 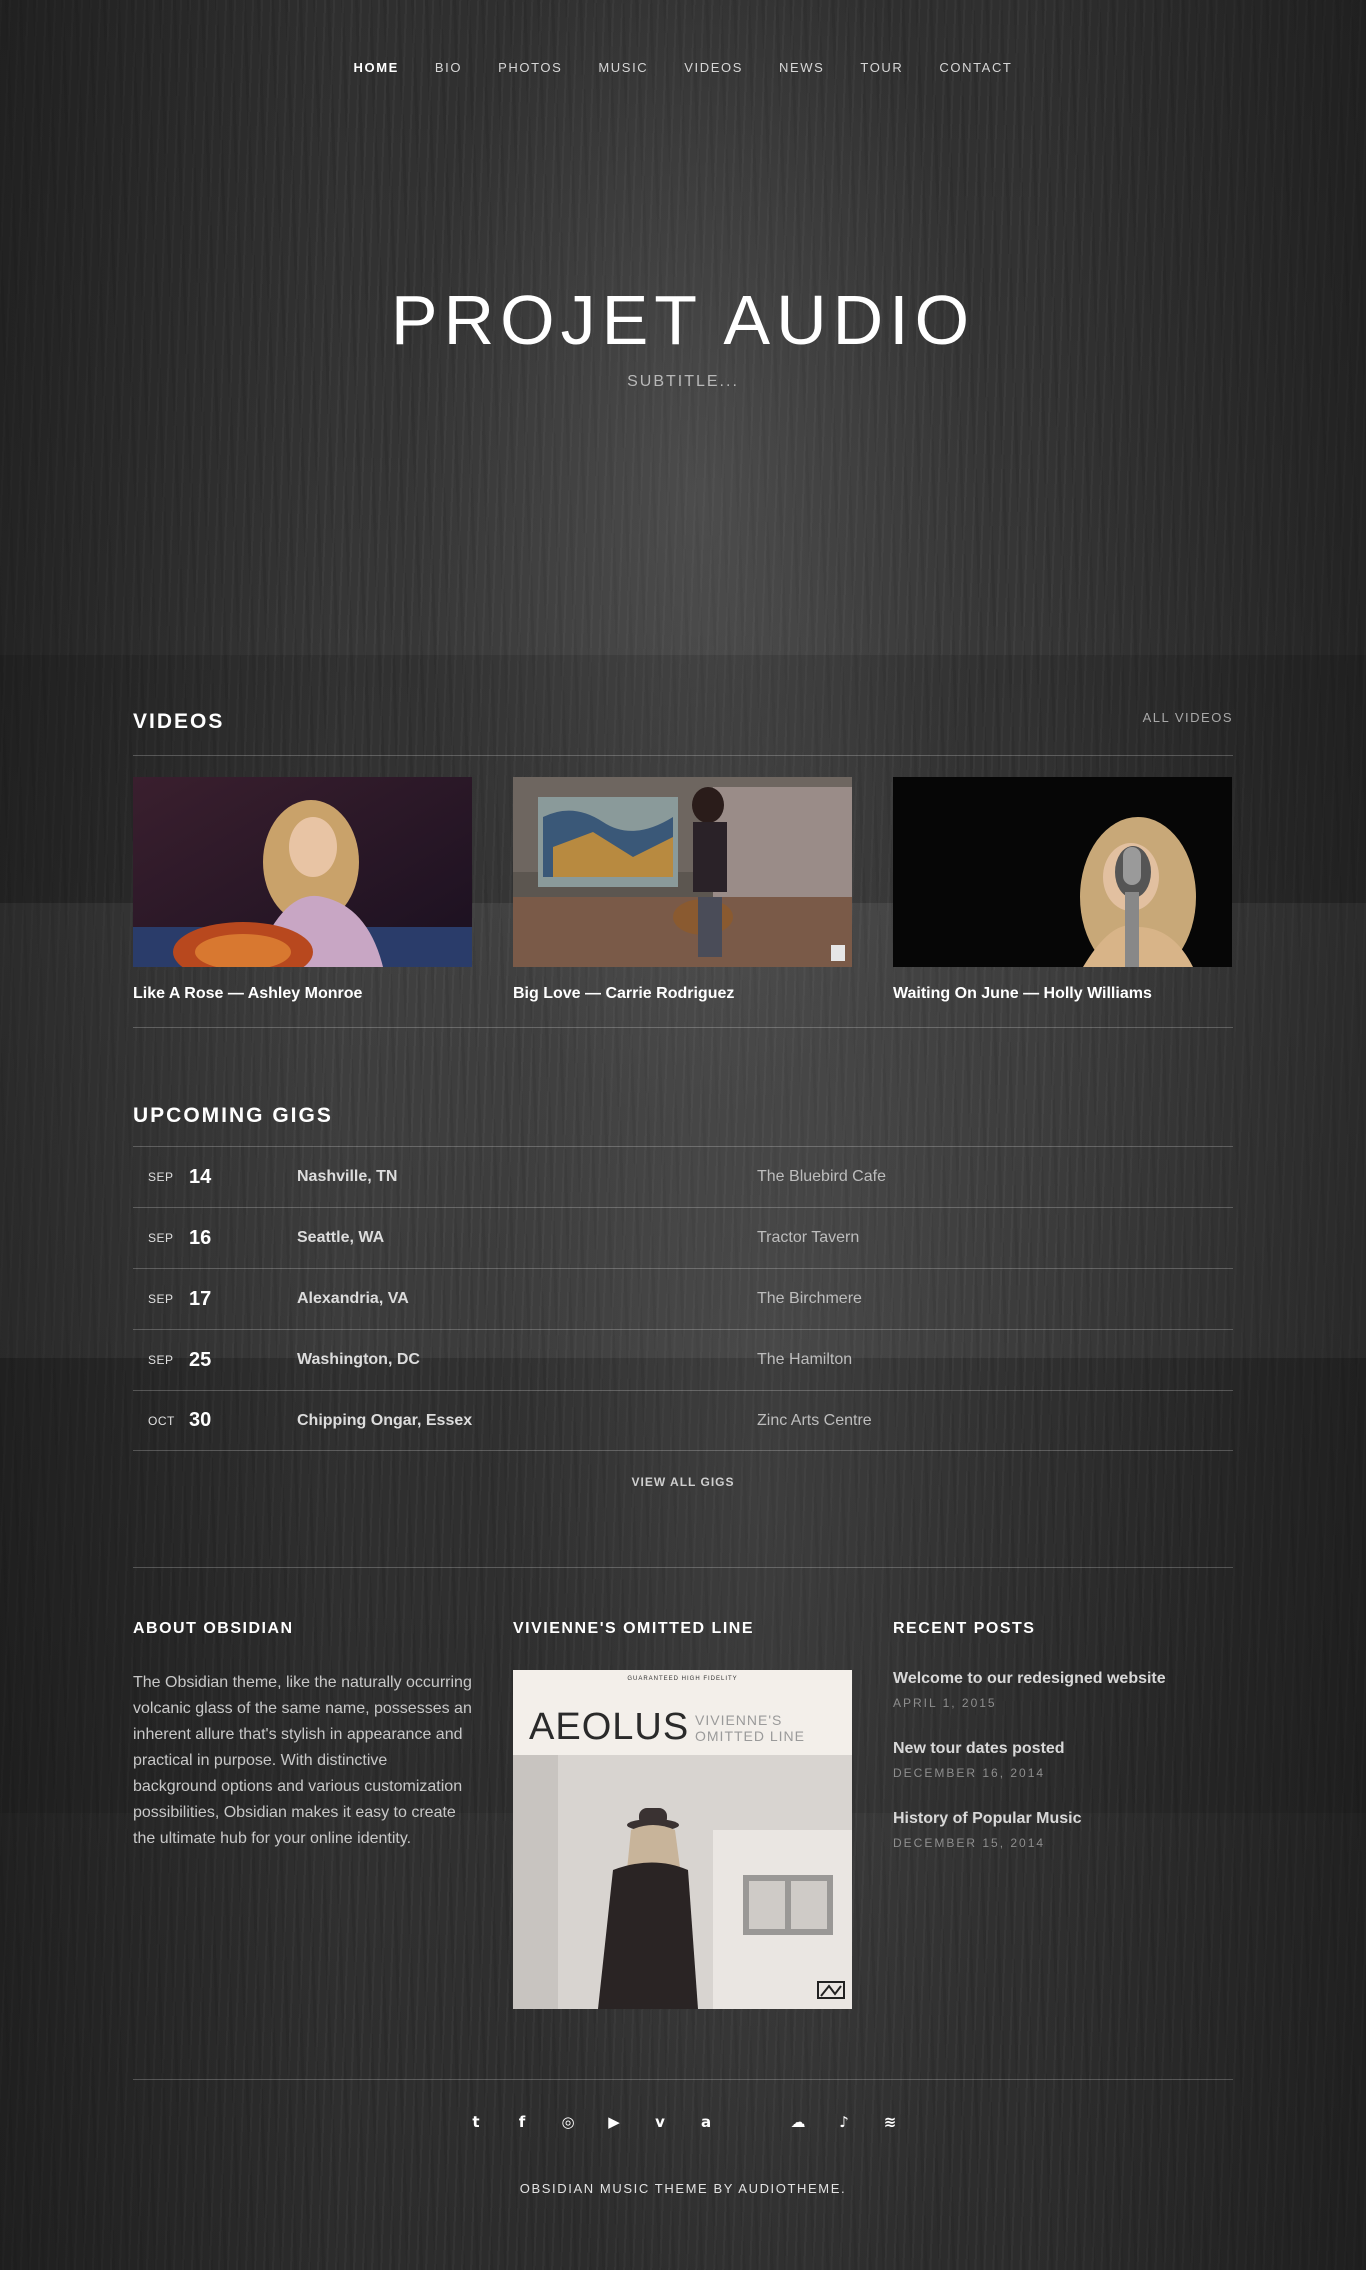 I want to click on twitter-icon: t, so click(x=476, y=2122).